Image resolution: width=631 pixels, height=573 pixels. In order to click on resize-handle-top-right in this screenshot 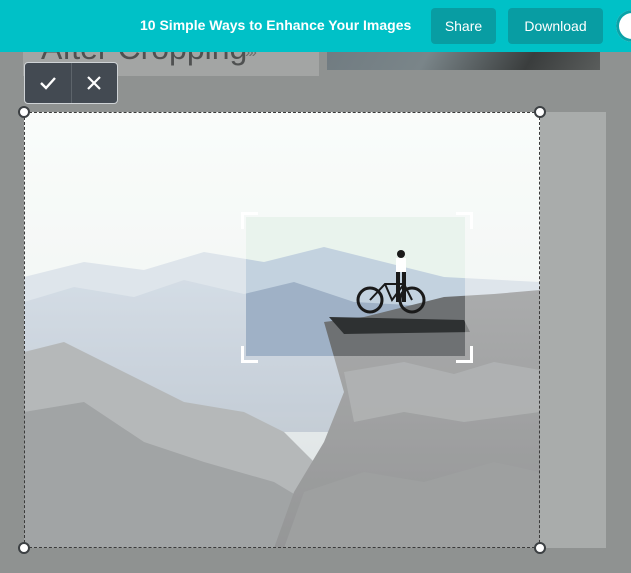, I will do `click(540, 112)`.